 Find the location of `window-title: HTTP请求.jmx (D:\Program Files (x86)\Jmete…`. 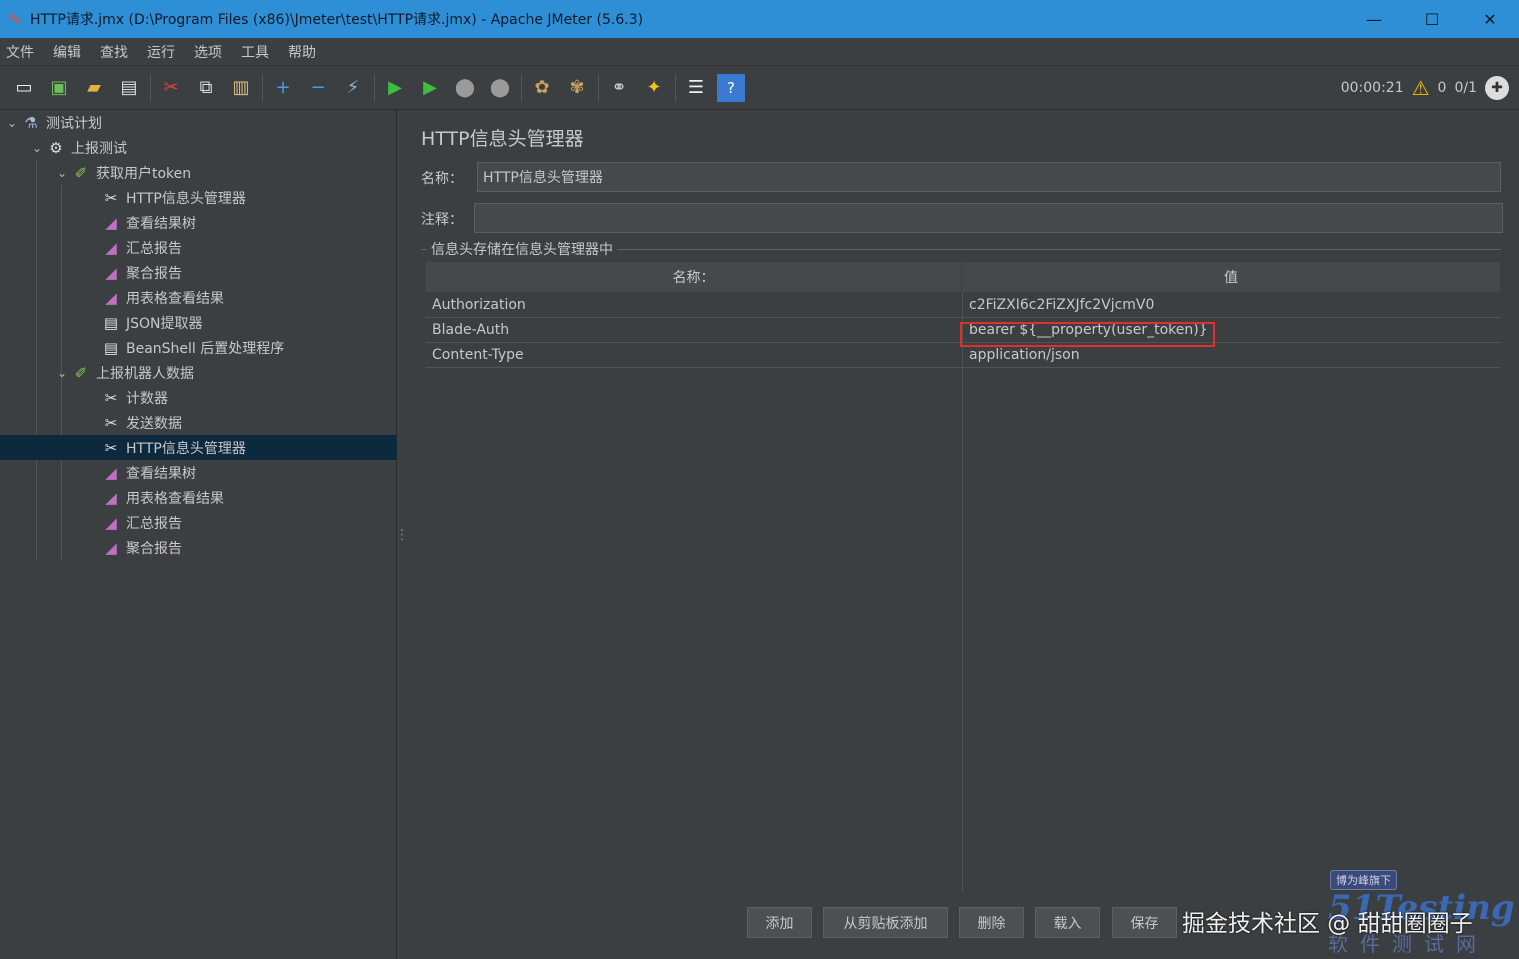

window-title: HTTP请求.jmx (D:\Program Files (x86)\Jmete… is located at coordinates (337, 20).